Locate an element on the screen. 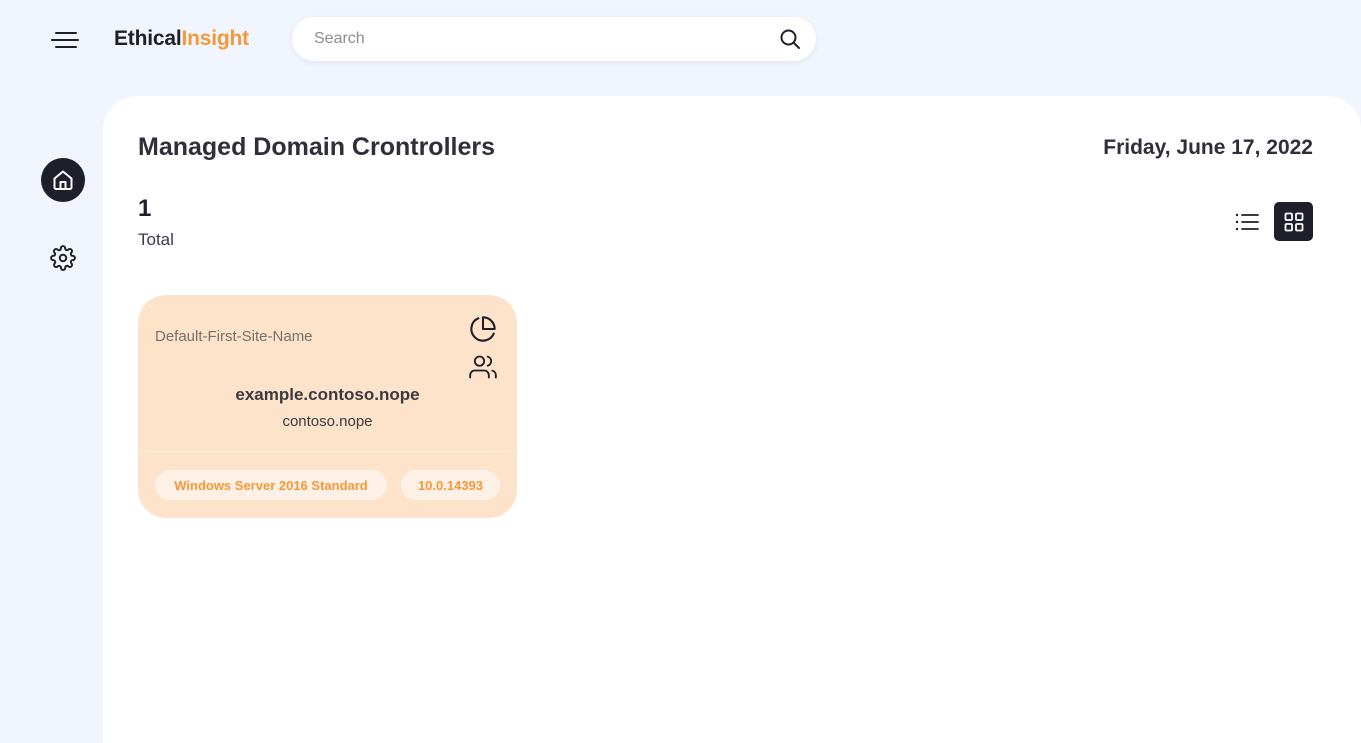 Image resolution: width=1361 pixels, height=743 pixels. menu-toggle-button is located at coordinates (65, 40).